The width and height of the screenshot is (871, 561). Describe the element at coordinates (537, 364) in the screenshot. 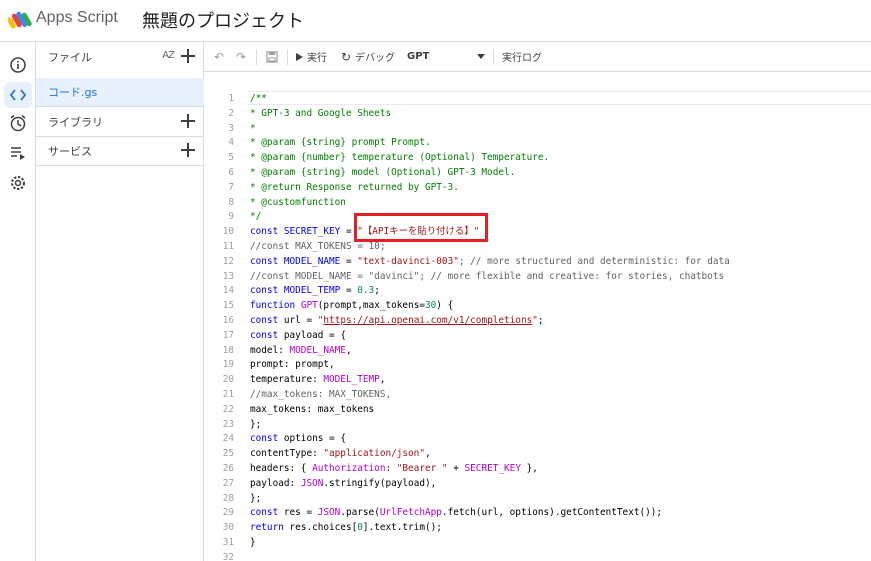

I see `code-line: 19 prompt: prompt,` at that location.